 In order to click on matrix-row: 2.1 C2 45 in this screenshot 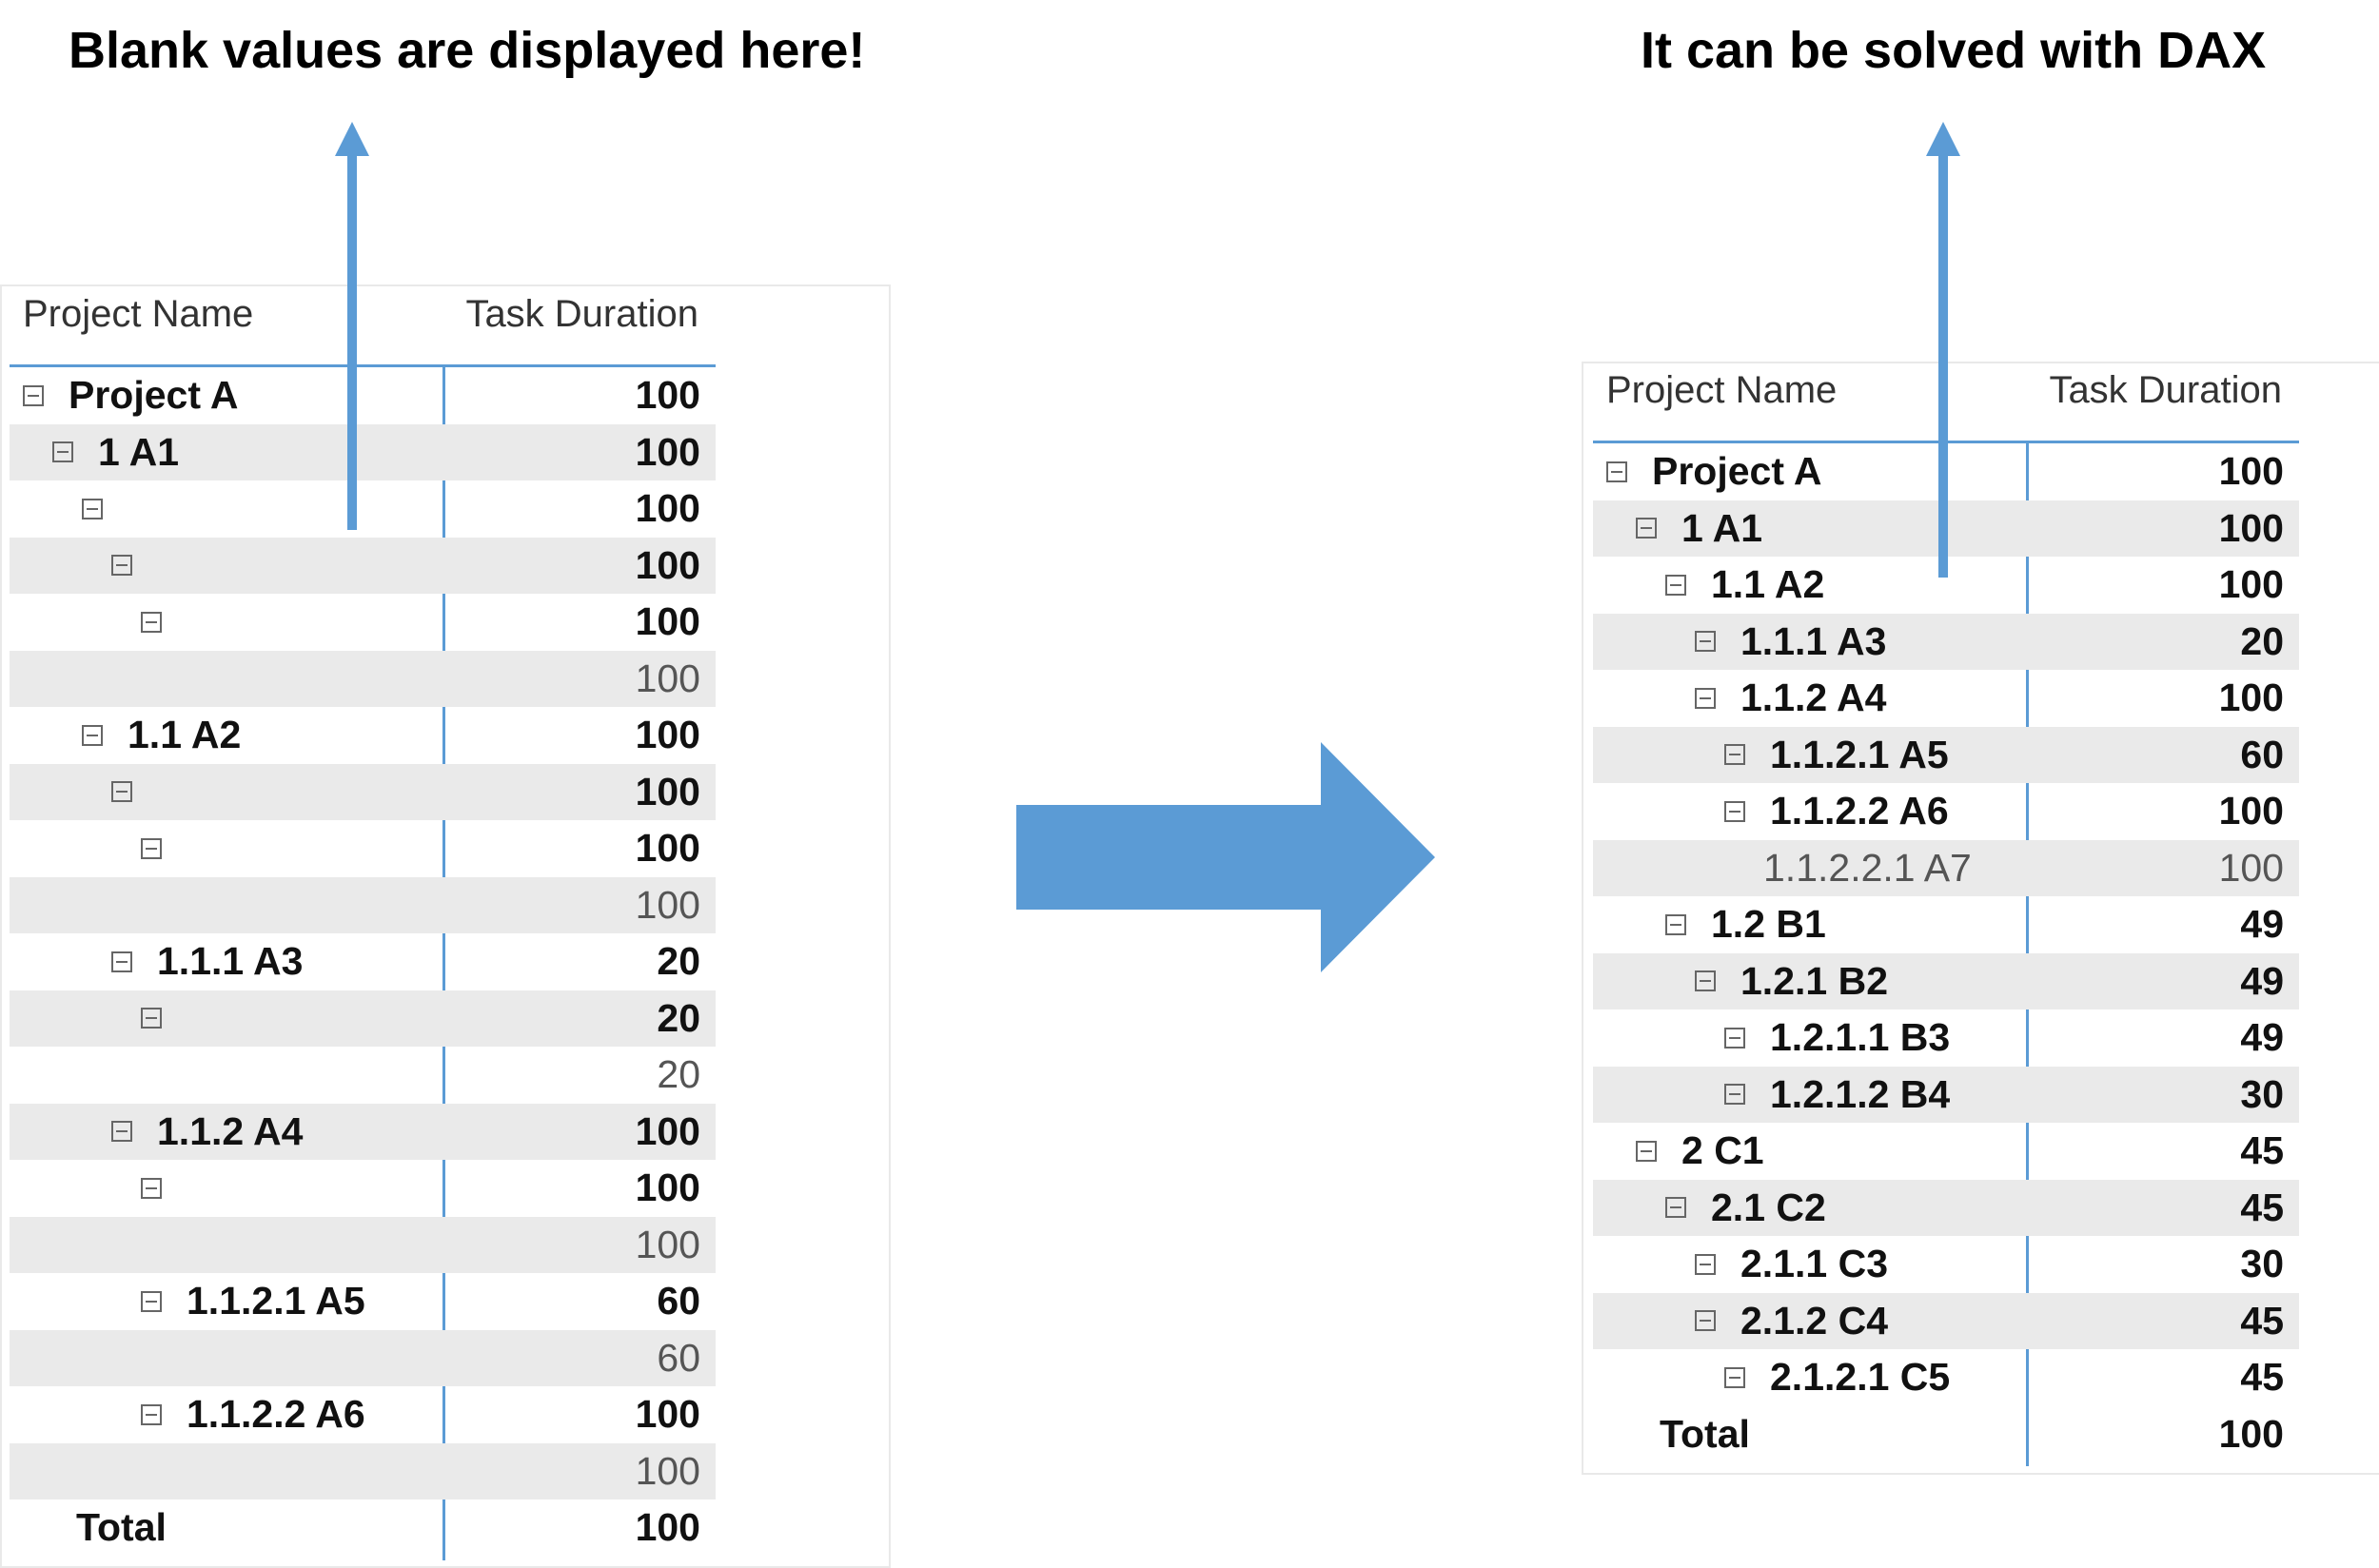, I will do `click(1946, 1208)`.